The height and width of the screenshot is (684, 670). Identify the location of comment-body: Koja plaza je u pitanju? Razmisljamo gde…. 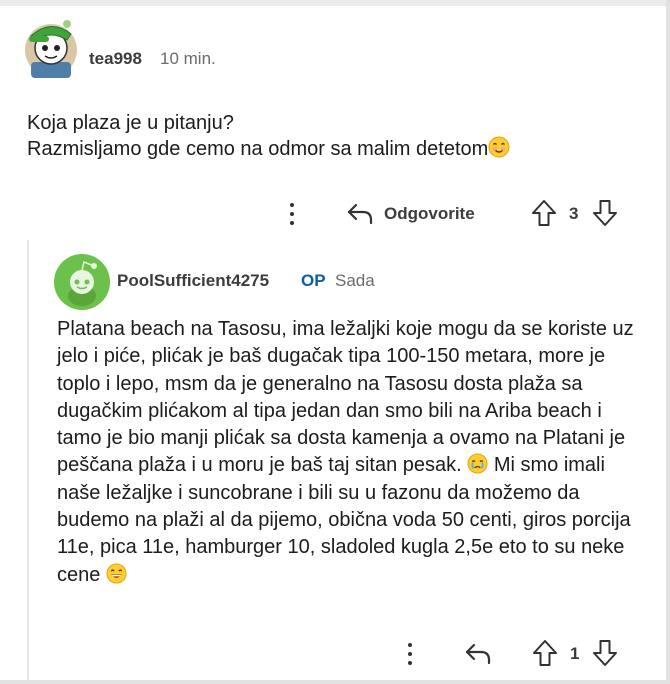
(268, 136).